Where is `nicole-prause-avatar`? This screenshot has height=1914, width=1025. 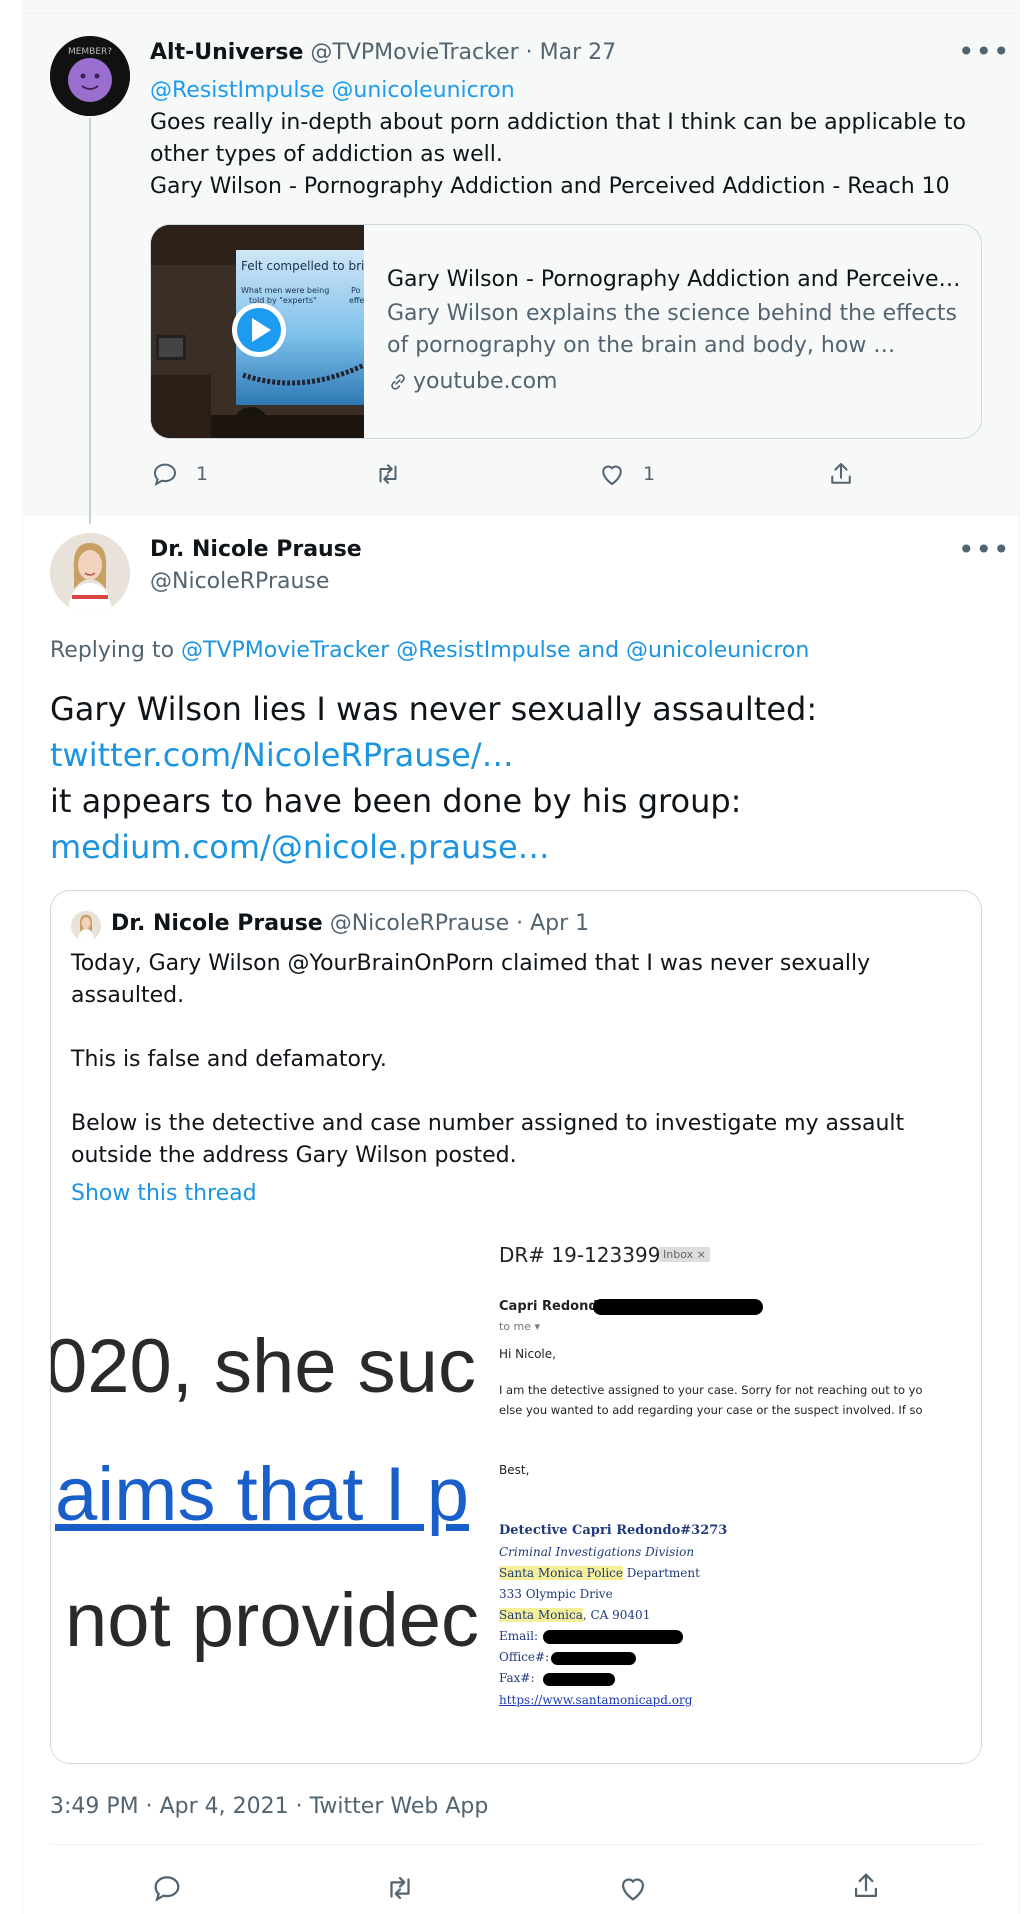
nicole-prause-avatar is located at coordinates (90, 573).